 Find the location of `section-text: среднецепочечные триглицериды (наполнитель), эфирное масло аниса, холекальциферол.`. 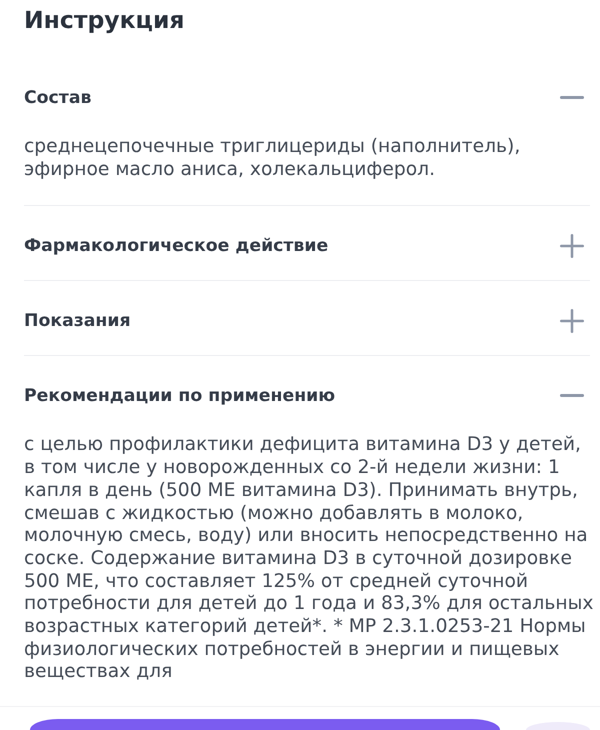

section-text: среднецепочечные триглицериды (наполнитель), эфирное масло аниса, холекальциферол. is located at coordinates (273, 158).